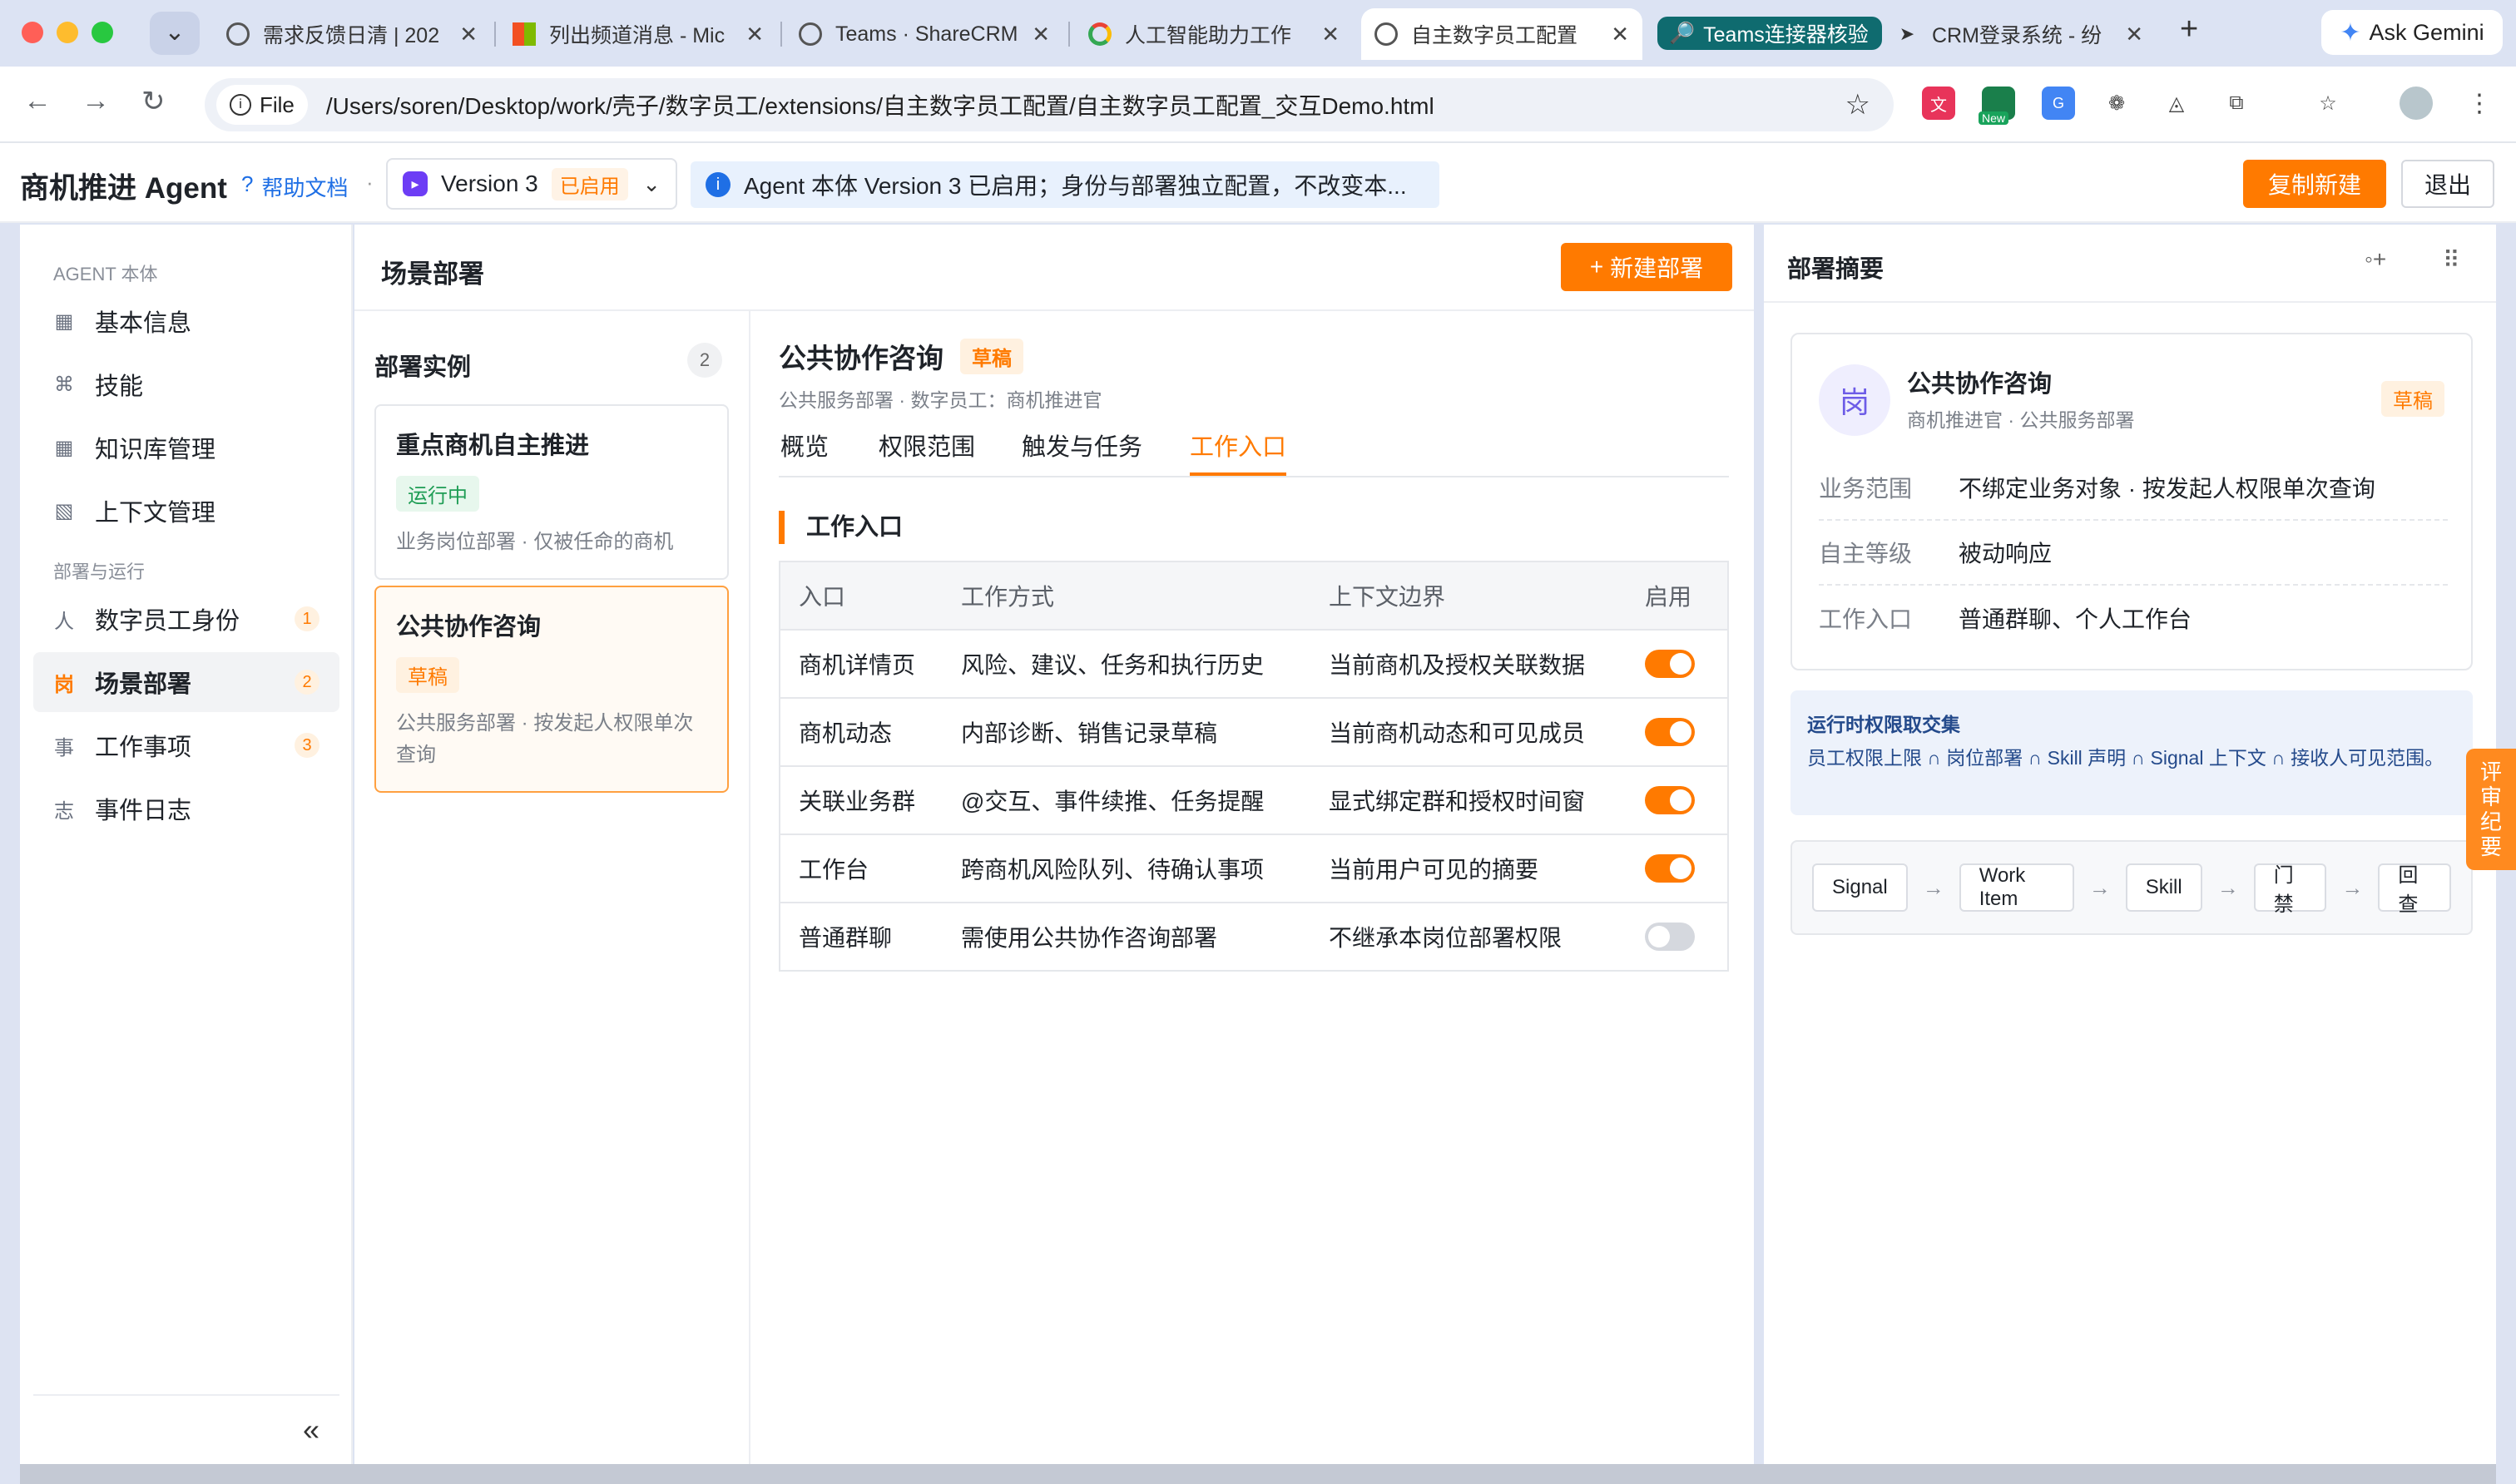 The height and width of the screenshot is (1484, 2516). Describe the element at coordinates (2019, 34) in the screenshot. I see `browser-tab: ➤ CRM登录系统 - 纷 ✕` at that location.